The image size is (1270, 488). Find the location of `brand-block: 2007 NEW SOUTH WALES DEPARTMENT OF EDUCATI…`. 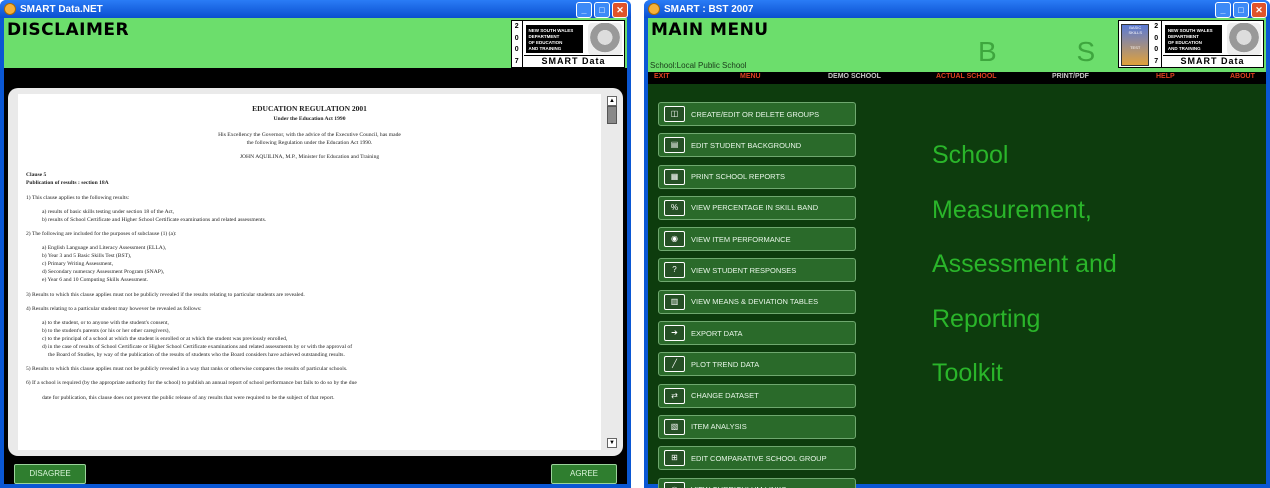

brand-block: 2007 NEW SOUTH WALES DEPARTMENT OF EDUCATI… is located at coordinates (568, 44).